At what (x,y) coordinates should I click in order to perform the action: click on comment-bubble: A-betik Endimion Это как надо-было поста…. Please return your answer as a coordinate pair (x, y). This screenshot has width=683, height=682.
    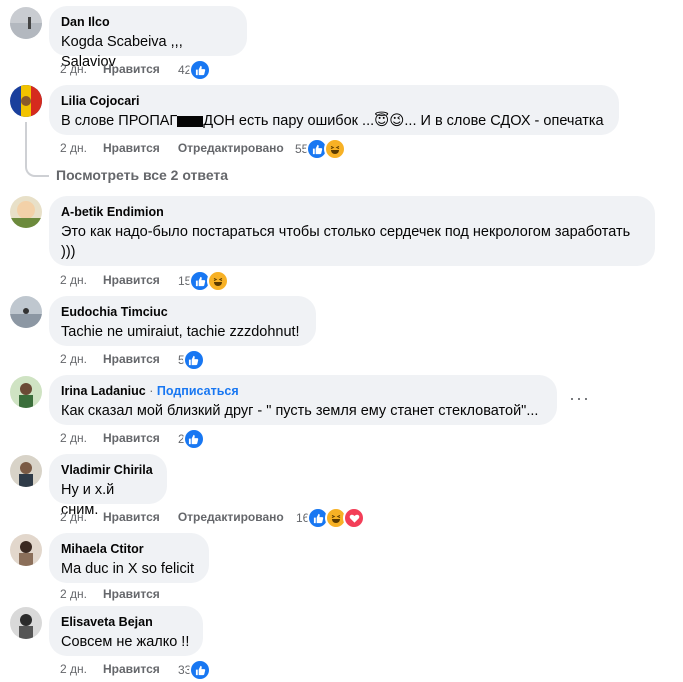
    Looking at the image, I should click on (352, 231).